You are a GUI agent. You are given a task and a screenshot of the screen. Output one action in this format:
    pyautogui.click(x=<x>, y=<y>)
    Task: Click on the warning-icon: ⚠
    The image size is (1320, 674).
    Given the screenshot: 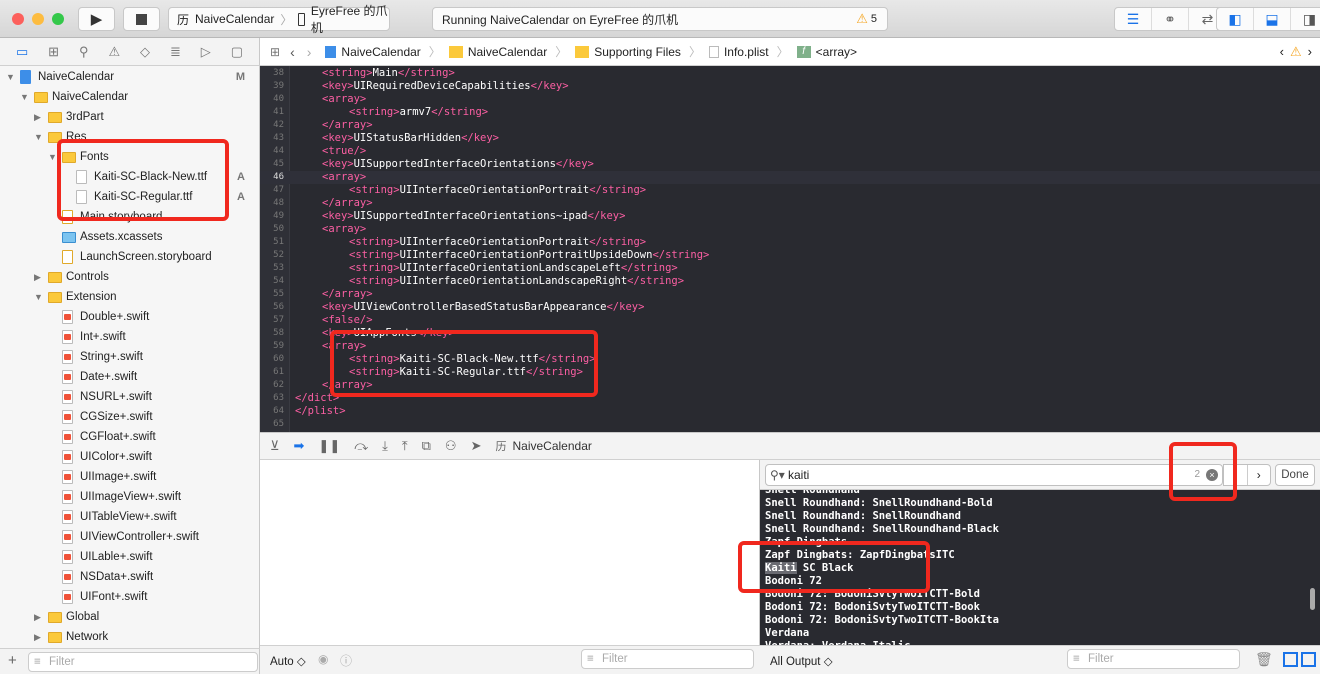 What is the action you would take?
    pyautogui.click(x=1296, y=52)
    